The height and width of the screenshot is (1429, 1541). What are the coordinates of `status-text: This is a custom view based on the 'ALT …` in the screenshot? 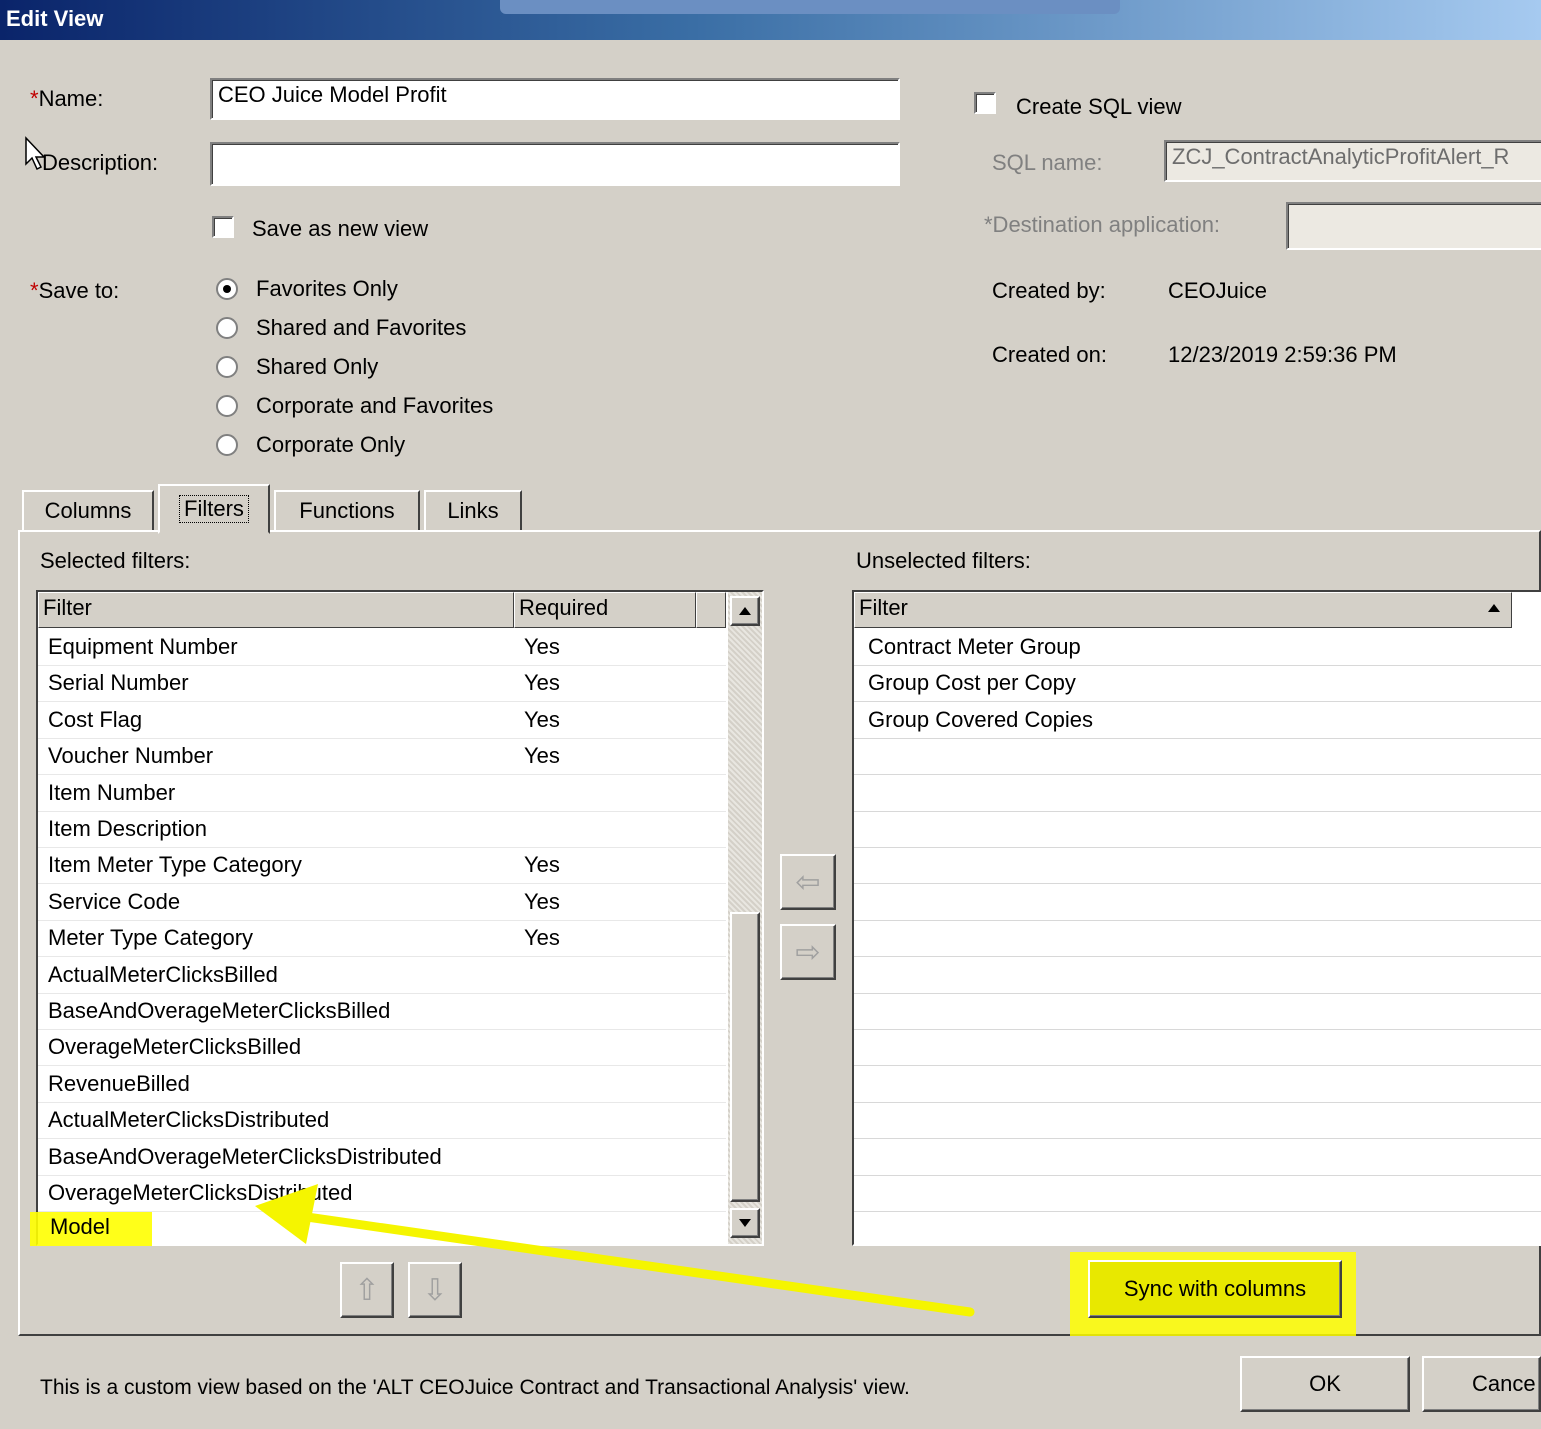 It's located at (475, 1387).